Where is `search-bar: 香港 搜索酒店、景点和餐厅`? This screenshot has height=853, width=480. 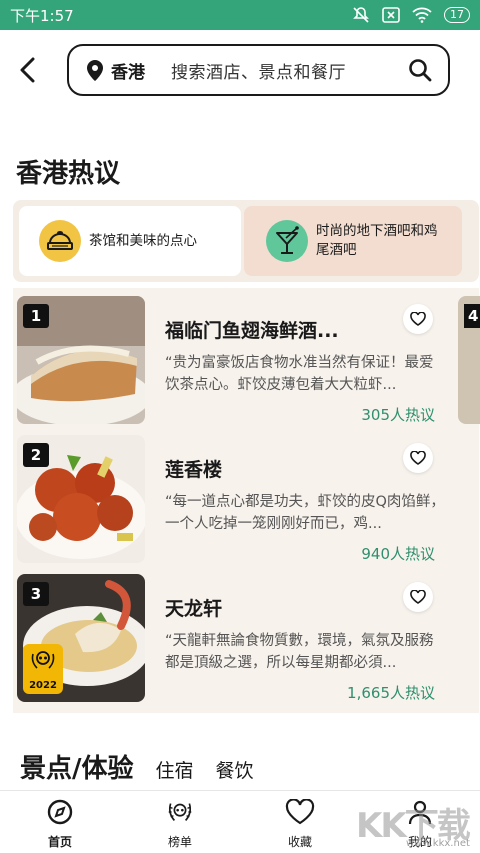 search-bar: 香港 搜索酒店、景点和餐厅 is located at coordinates (258, 70).